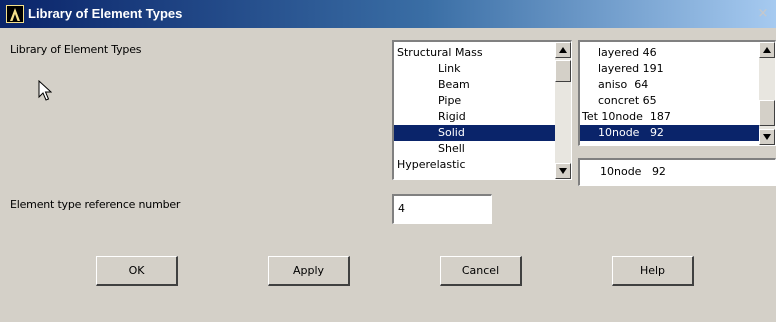 Image resolution: width=776 pixels, height=322 pixels. Describe the element at coordinates (105, 13) in the screenshot. I see `window-title: Library of Element Types` at that location.